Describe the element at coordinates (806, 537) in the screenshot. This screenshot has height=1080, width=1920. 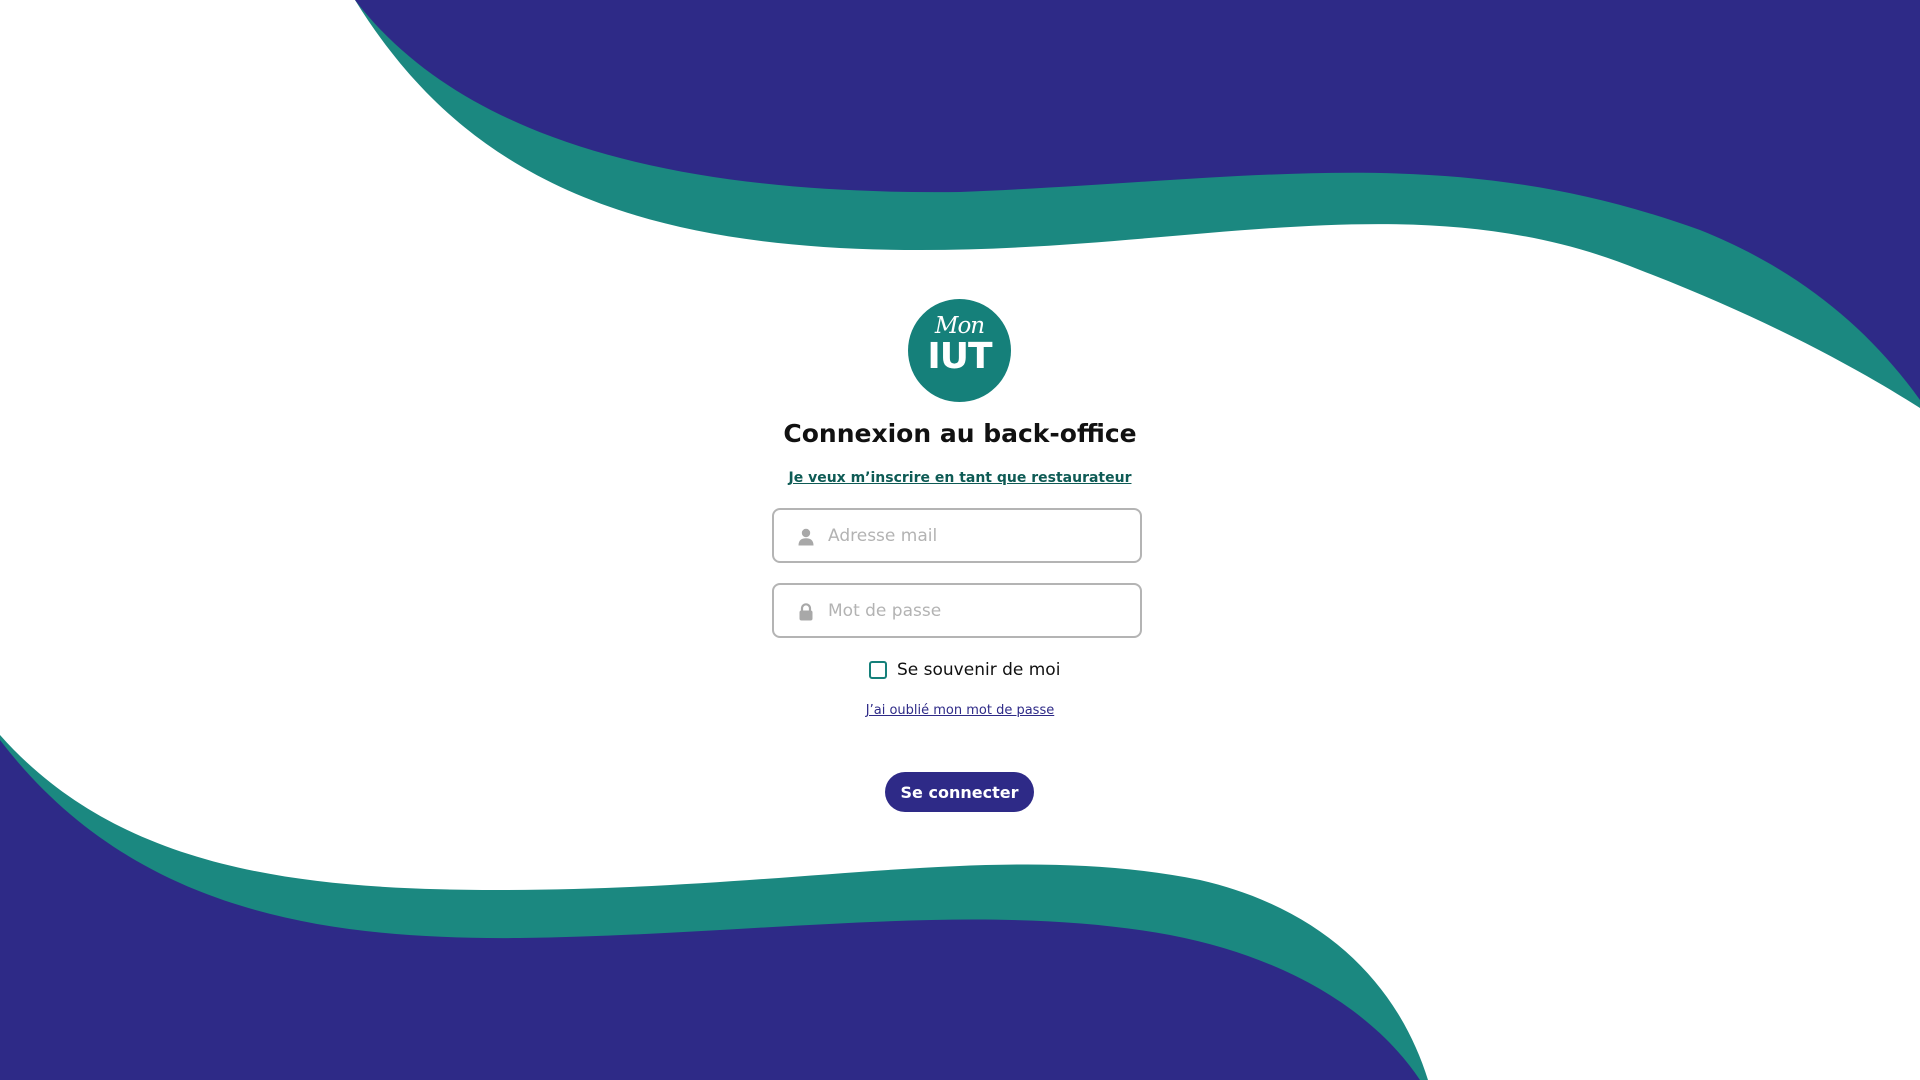
I see `user-icon` at that location.